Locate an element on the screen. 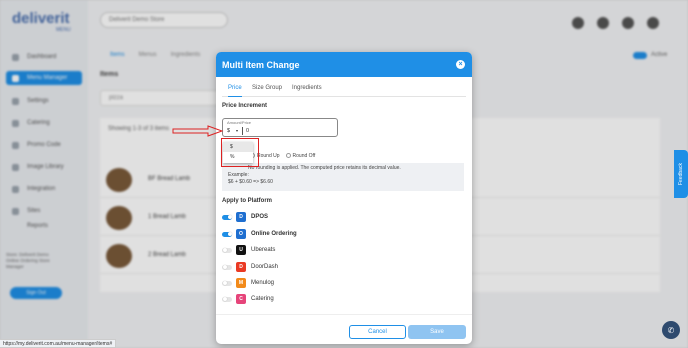  tab-ingredients: Ingredients is located at coordinates (307, 91).